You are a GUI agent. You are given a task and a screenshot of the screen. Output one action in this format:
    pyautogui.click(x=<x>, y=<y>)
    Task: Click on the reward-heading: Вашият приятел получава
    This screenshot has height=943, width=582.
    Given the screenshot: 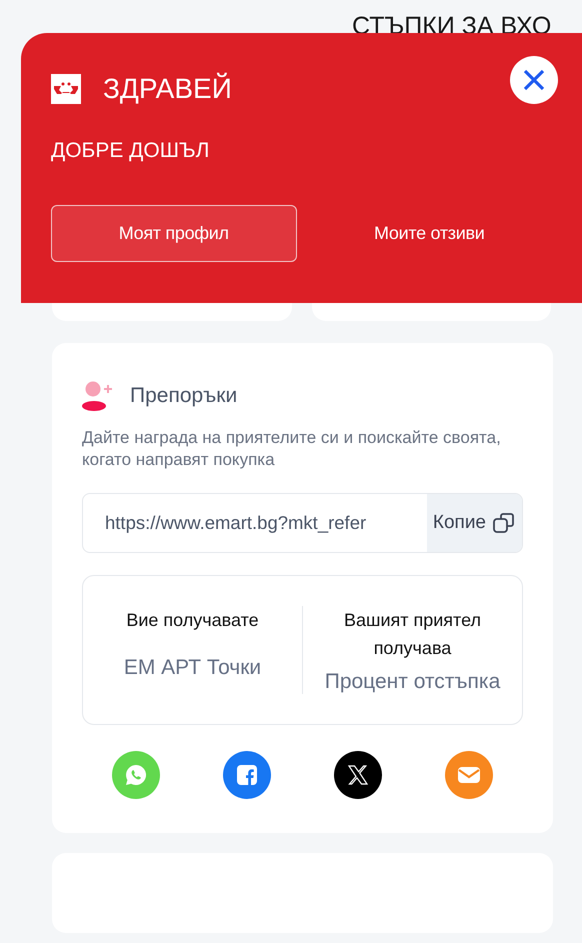 What is the action you would take?
    pyautogui.click(x=412, y=634)
    